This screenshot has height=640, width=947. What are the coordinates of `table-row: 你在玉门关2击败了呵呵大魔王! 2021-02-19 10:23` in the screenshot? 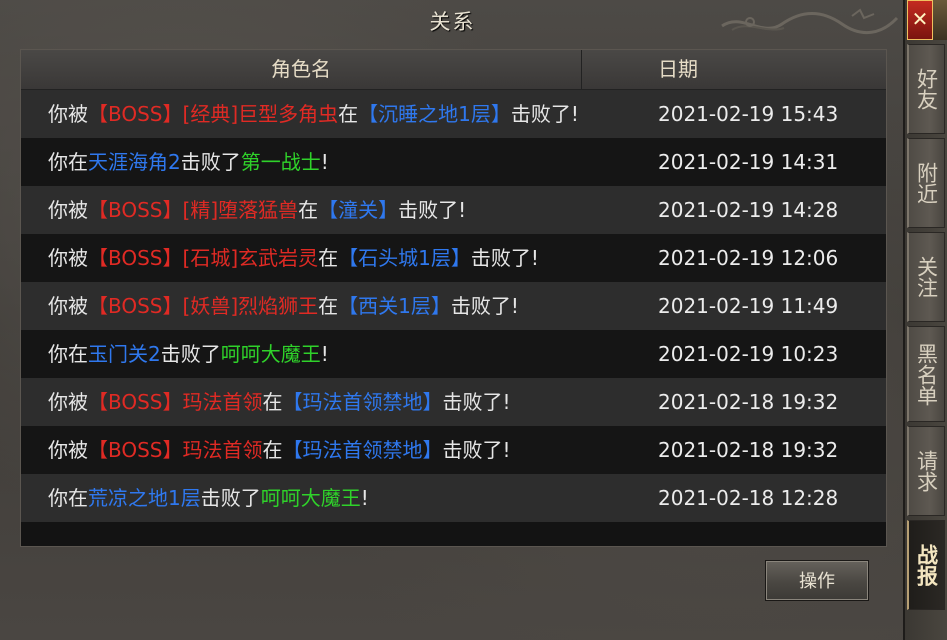 It's located at (453, 354).